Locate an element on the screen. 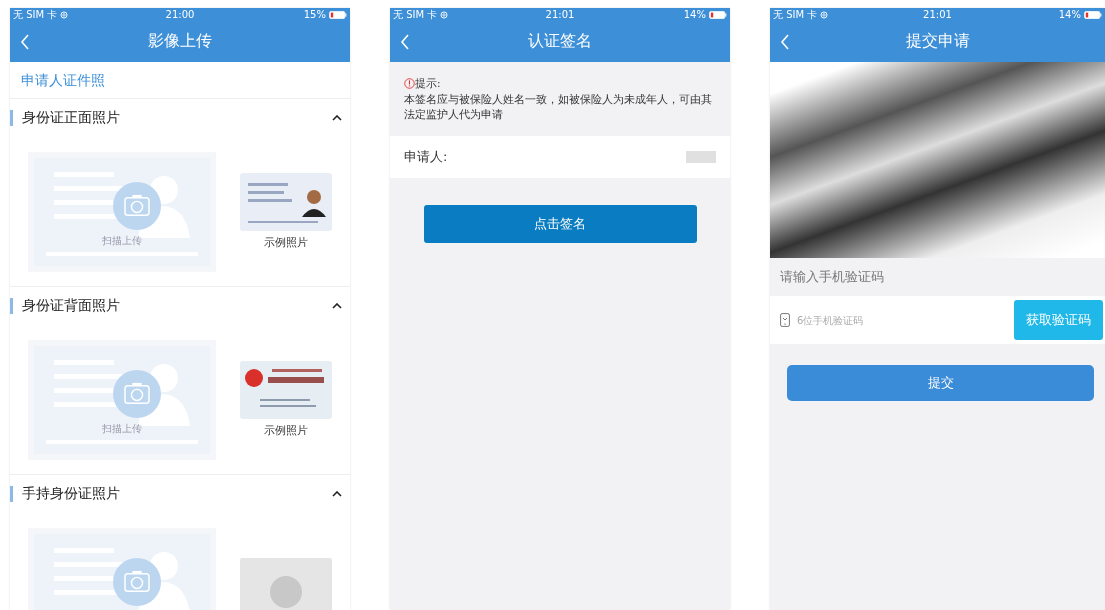 Image resolution: width=1105 pixels, height=610 pixels. submit-button: 提交 is located at coordinates (940, 383).